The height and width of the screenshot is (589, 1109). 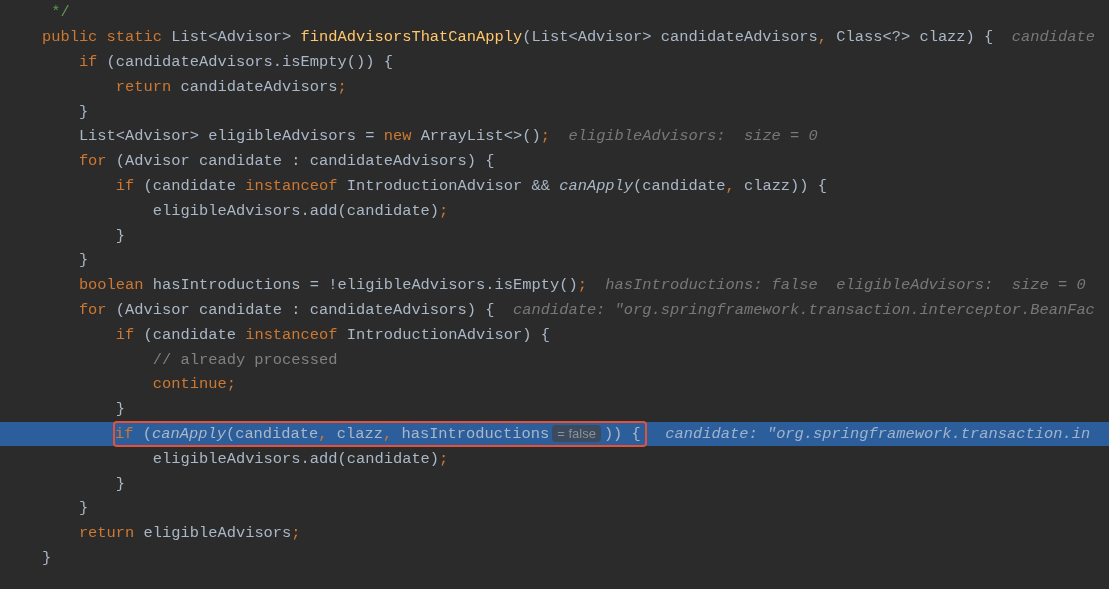 What do you see at coordinates (878, 433) in the screenshot?
I see `inline-value-hint: candidate: "org.springframework.transaction.in` at bounding box center [878, 433].